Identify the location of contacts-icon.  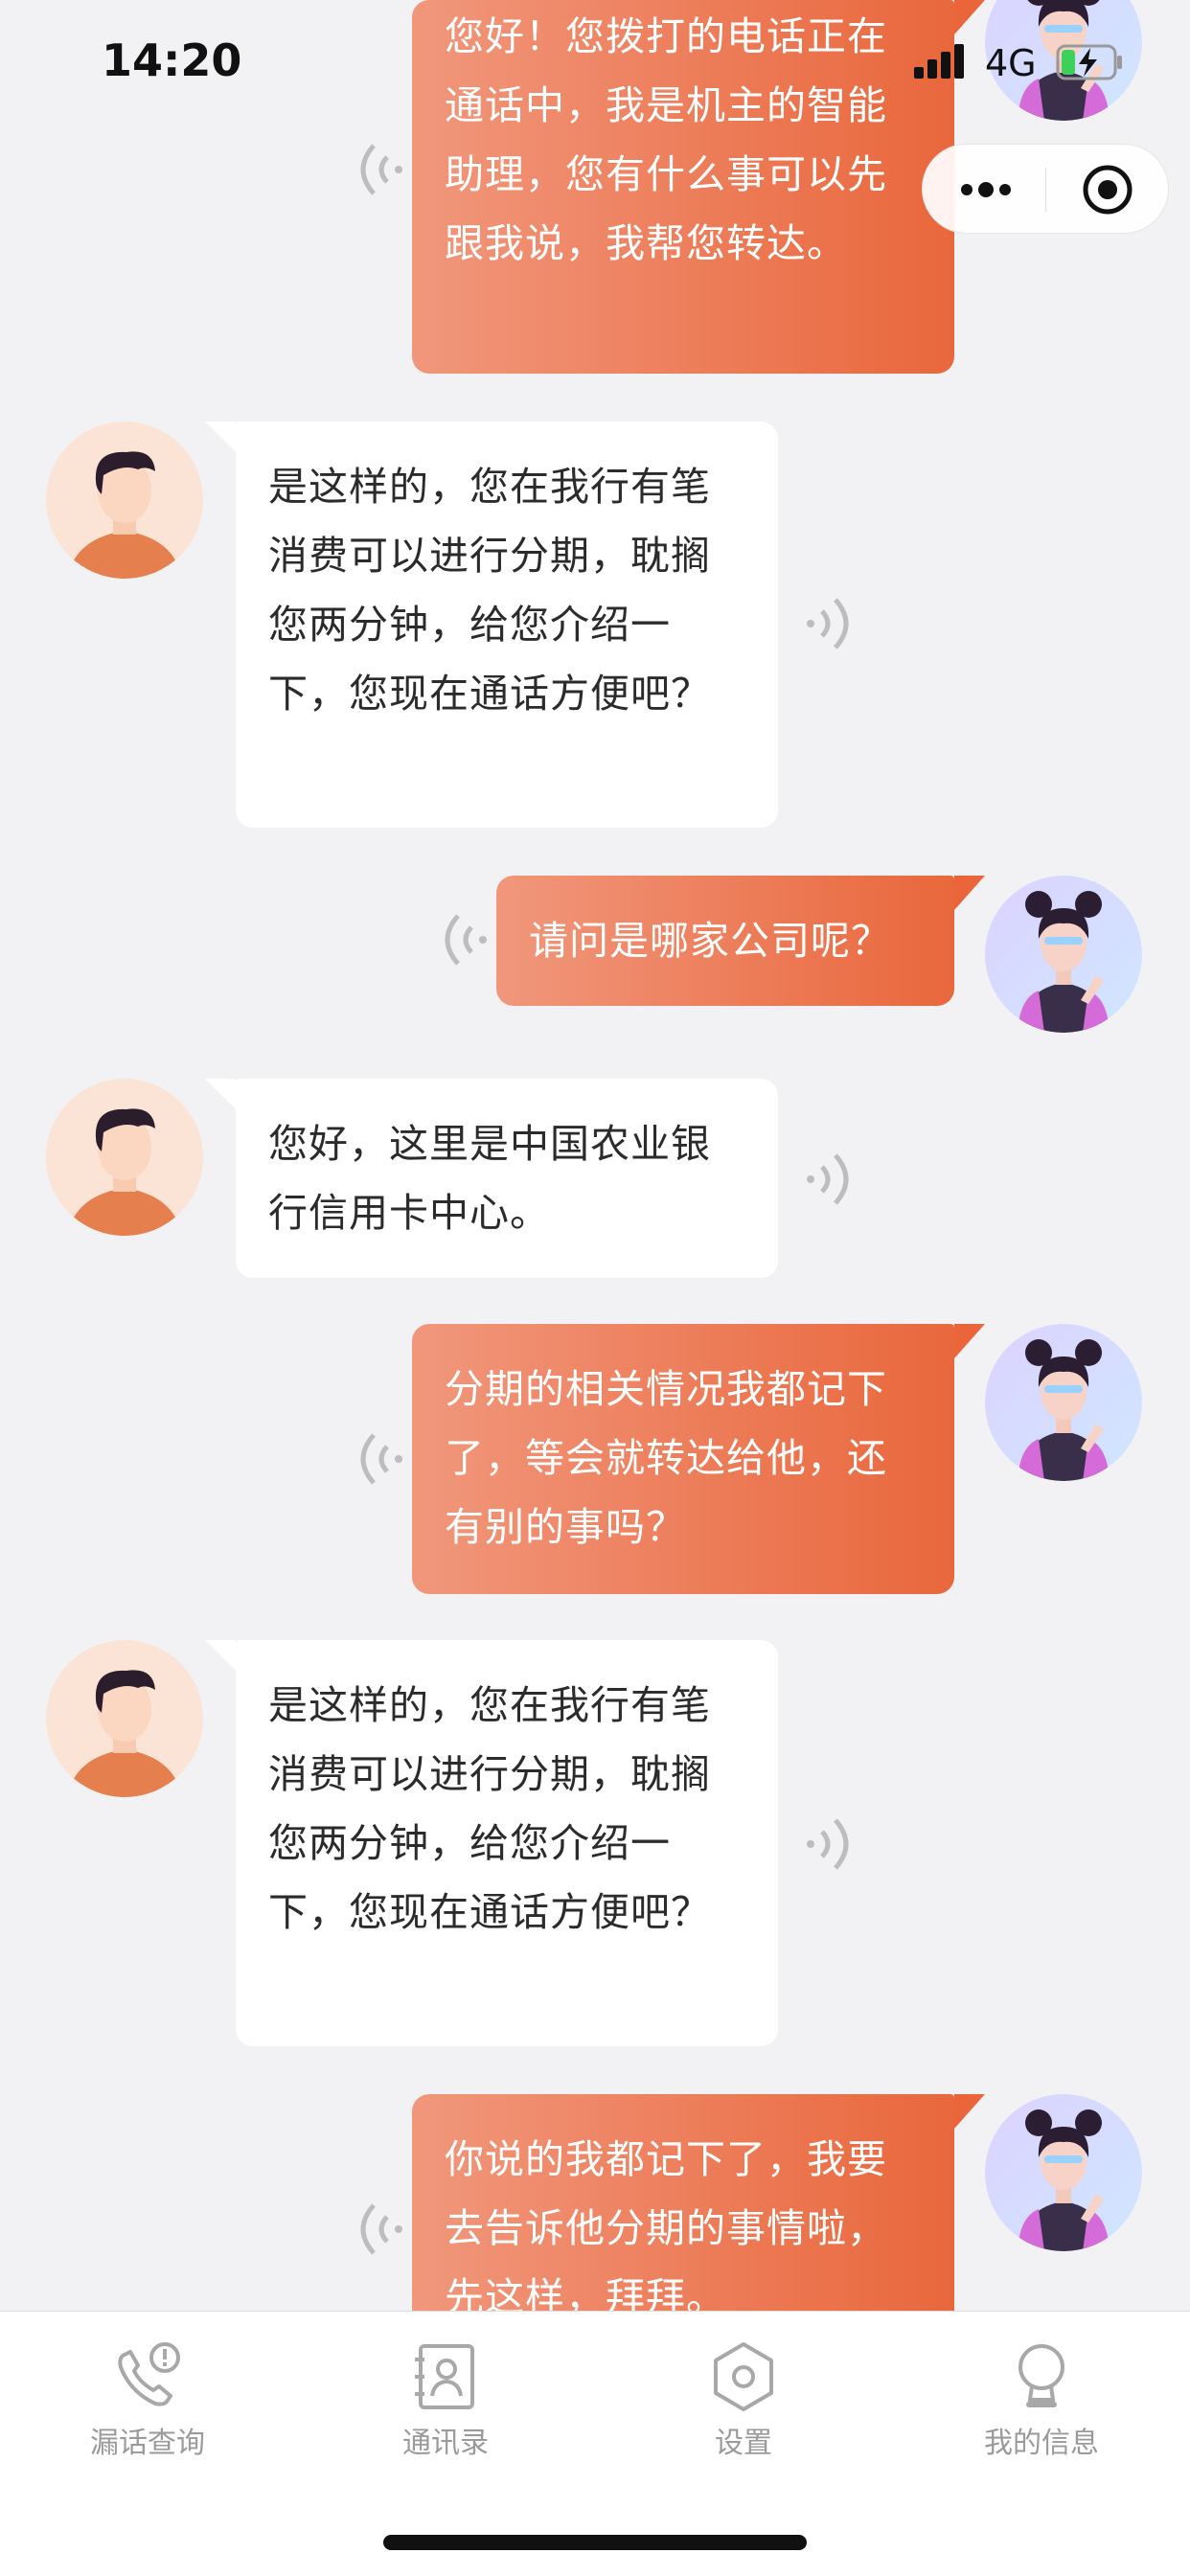
(445, 2376).